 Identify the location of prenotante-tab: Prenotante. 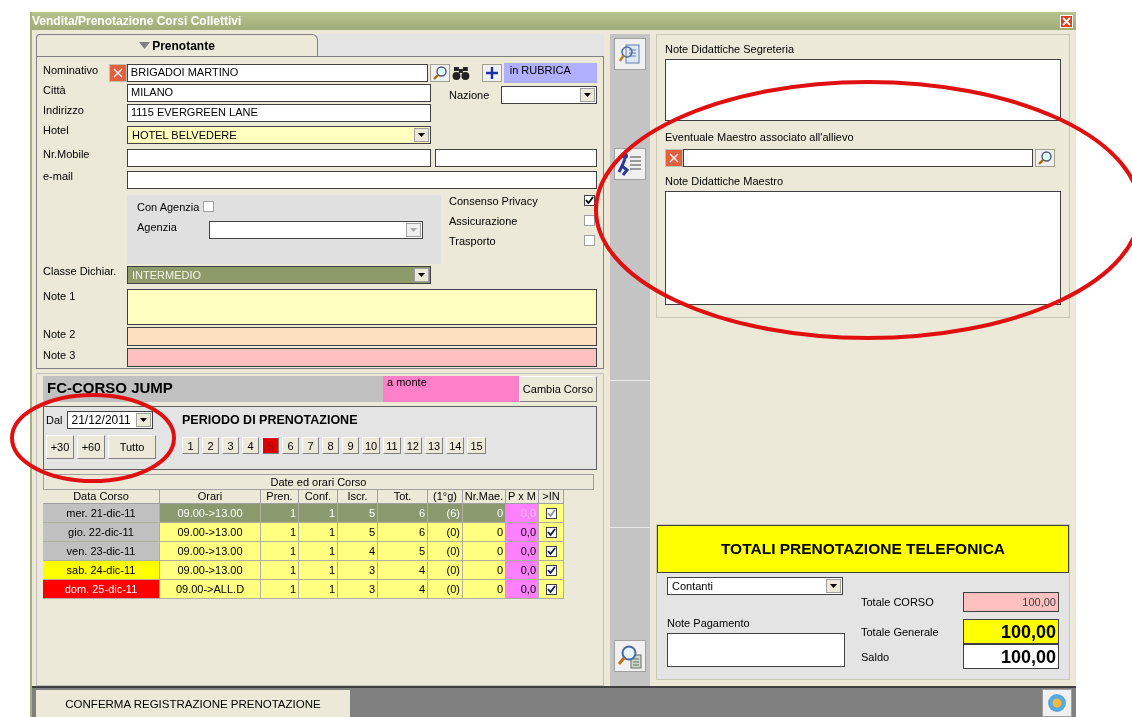
(177, 45).